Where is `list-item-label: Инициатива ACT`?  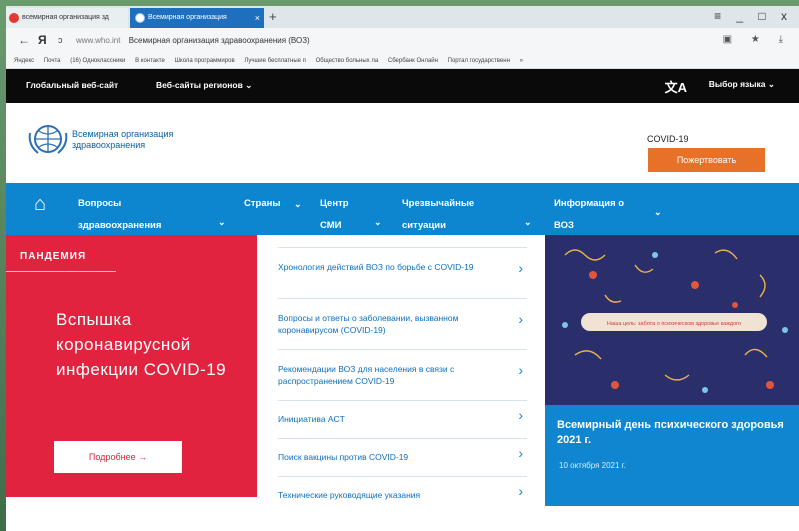
list-item-label: Инициатива ACT is located at coordinates (311, 419).